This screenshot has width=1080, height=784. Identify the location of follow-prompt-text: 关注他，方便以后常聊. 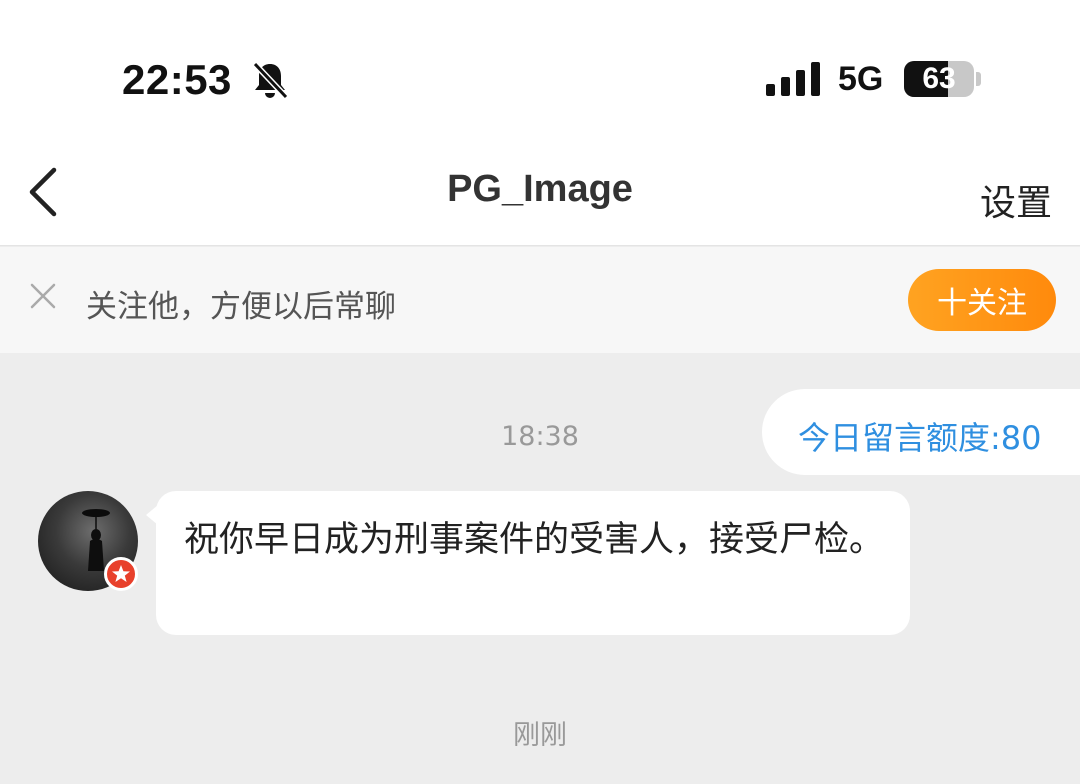
(241, 307).